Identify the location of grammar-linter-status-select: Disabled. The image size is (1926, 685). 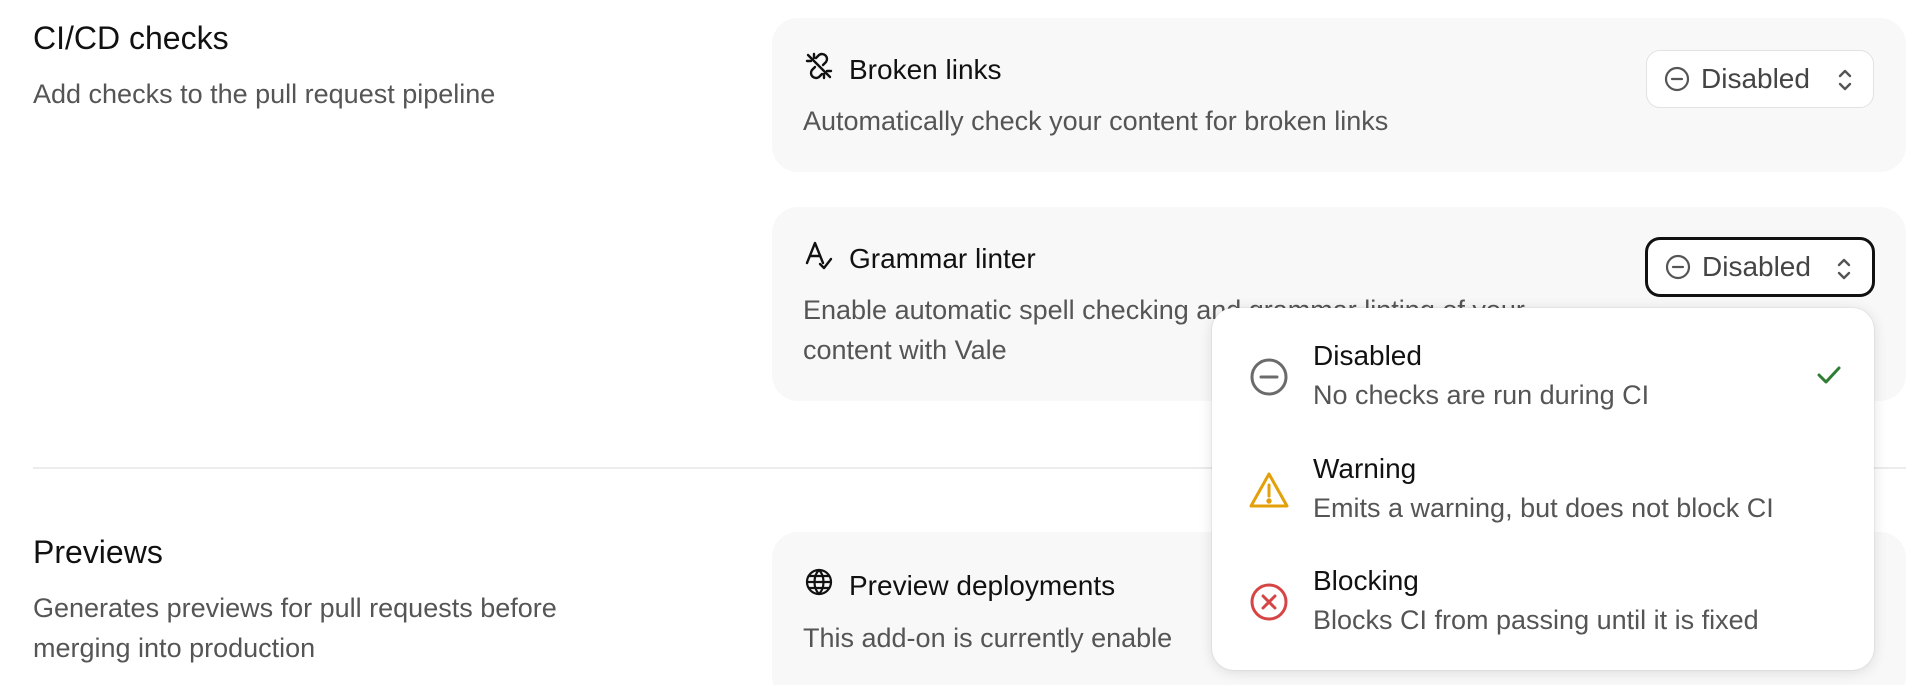
(1760, 267).